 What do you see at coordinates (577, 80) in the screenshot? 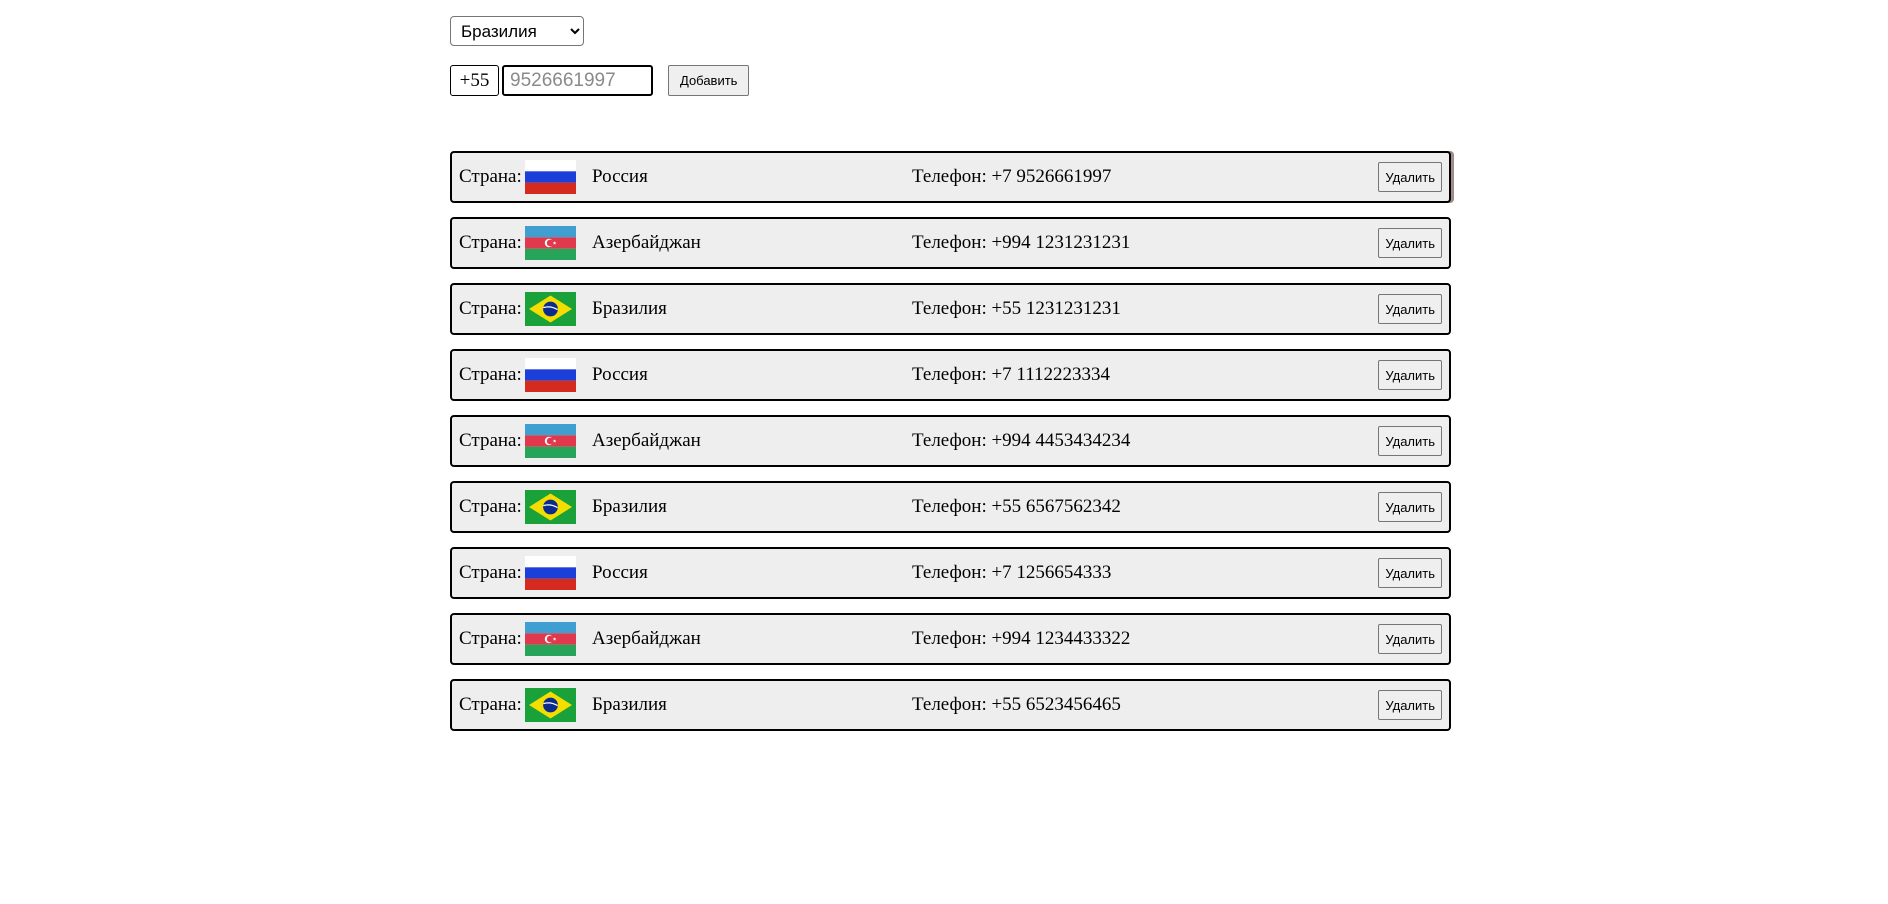
I see `phone-input` at bounding box center [577, 80].